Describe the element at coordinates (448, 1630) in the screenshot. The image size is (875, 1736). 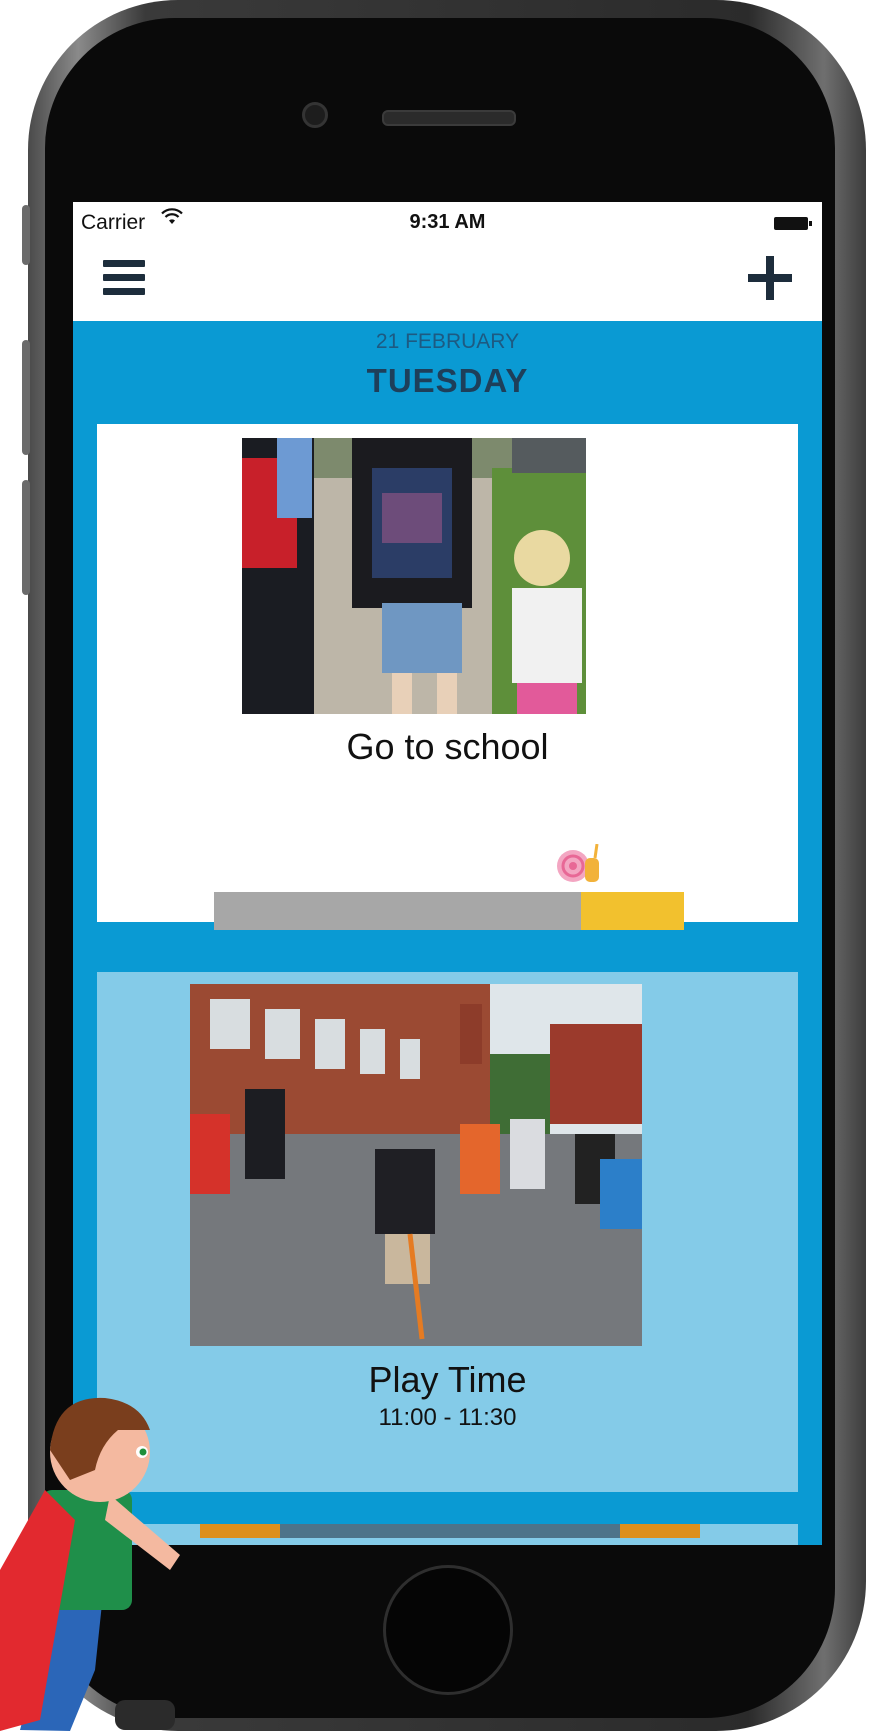
I see `home-button` at that location.